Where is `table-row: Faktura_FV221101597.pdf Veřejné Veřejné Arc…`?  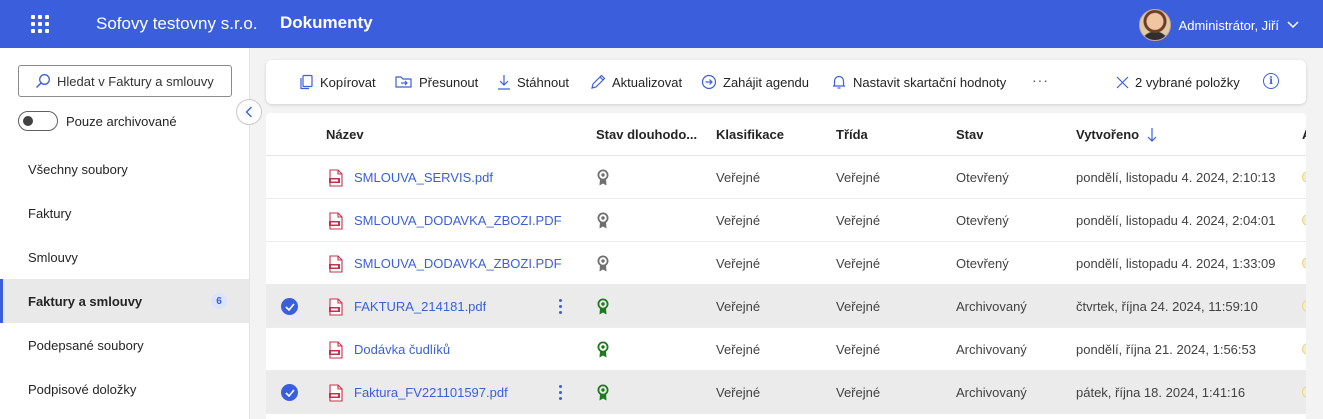
table-row: Faktura_FV221101597.pdf Veřejné Veřejné Arc… is located at coordinates (786, 392).